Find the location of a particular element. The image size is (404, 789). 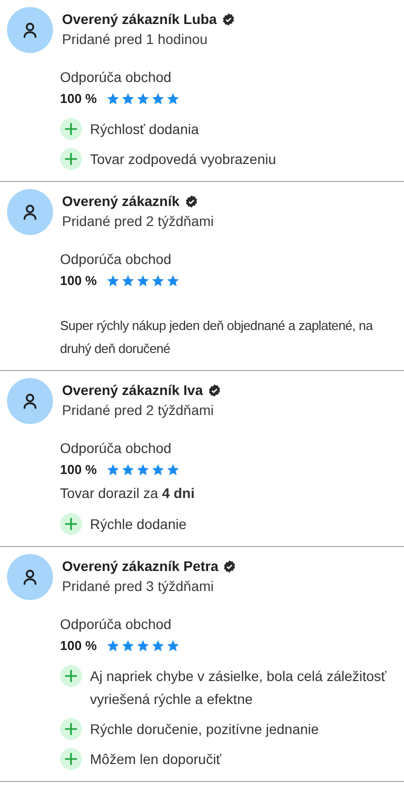

review-text: Super rýchly nákup jeden deň objednané a zaplatené, na druhý deň doručené is located at coordinates (217, 337).